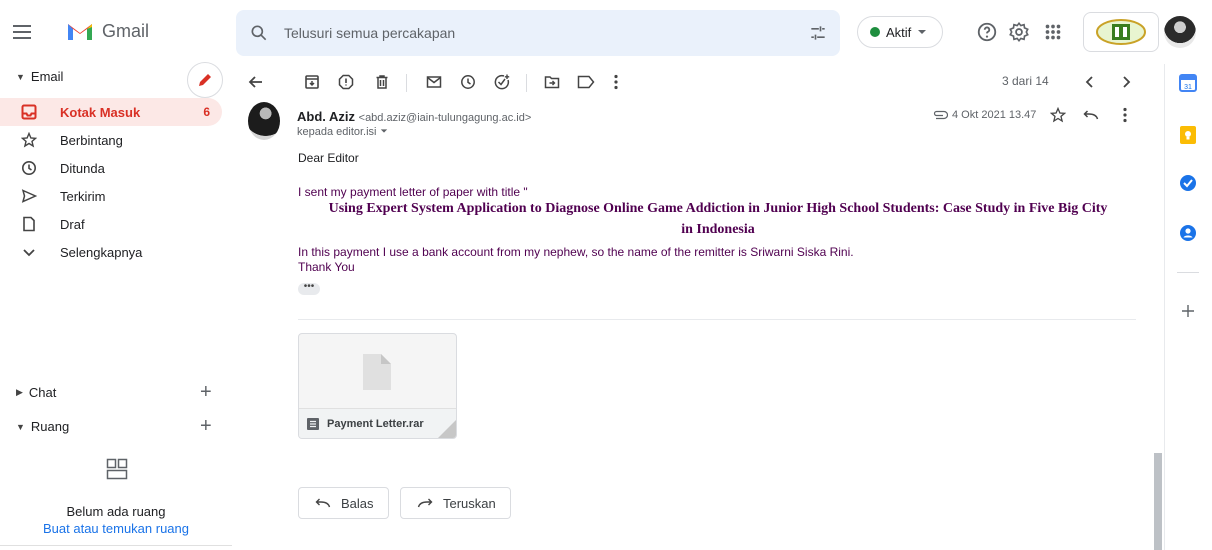 The height and width of the screenshot is (550, 1212). What do you see at coordinates (342, 132) in the screenshot?
I see `recipient-line: kepada editor.isi` at bounding box center [342, 132].